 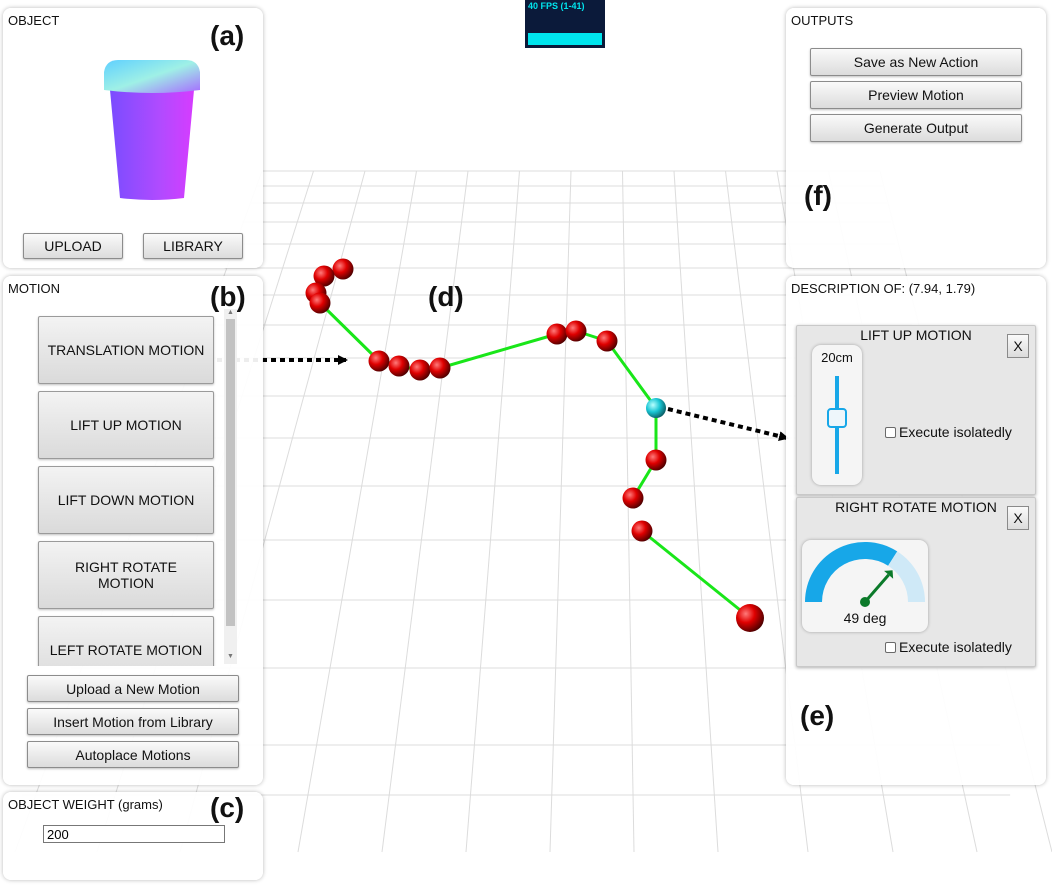 What do you see at coordinates (133, 688) in the screenshot?
I see `upload-new-motion-button: Upload a New Motion` at bounding box center [133, 688].